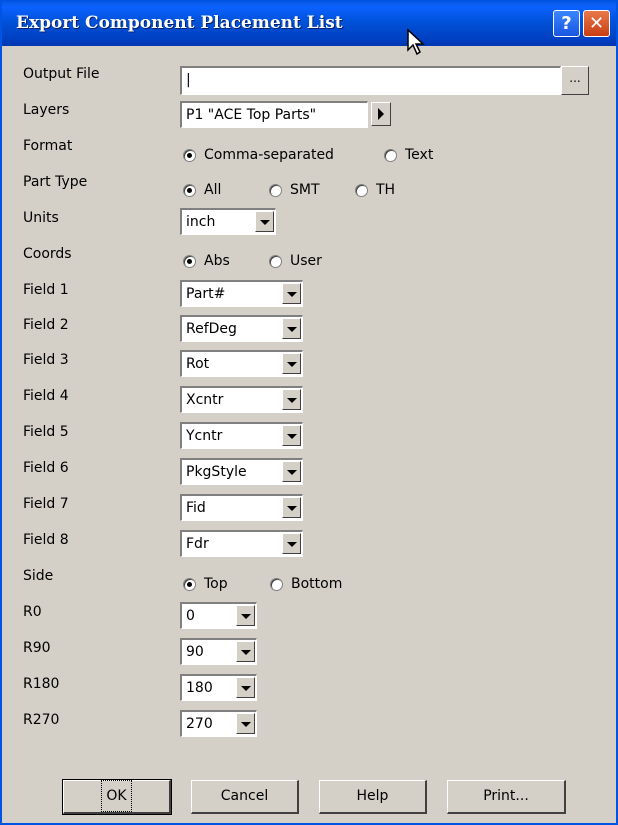 The height and width of the screenshot is (825, 618). I want to click on output-file-value: |, so click(188, 80).